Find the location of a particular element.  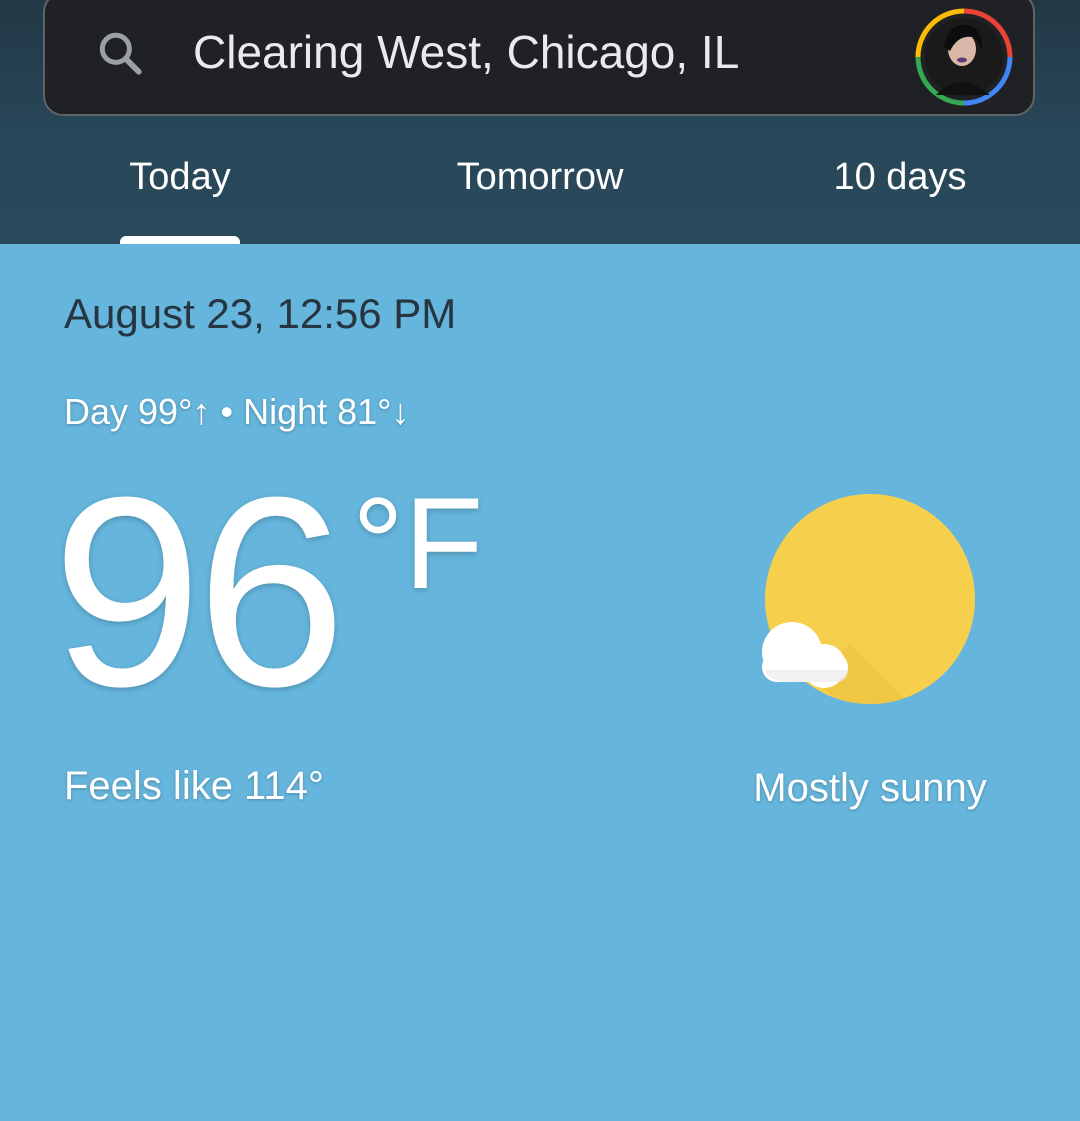

search-bar: Clearing West, Chicago, IL is located at coordinates (539, 58).